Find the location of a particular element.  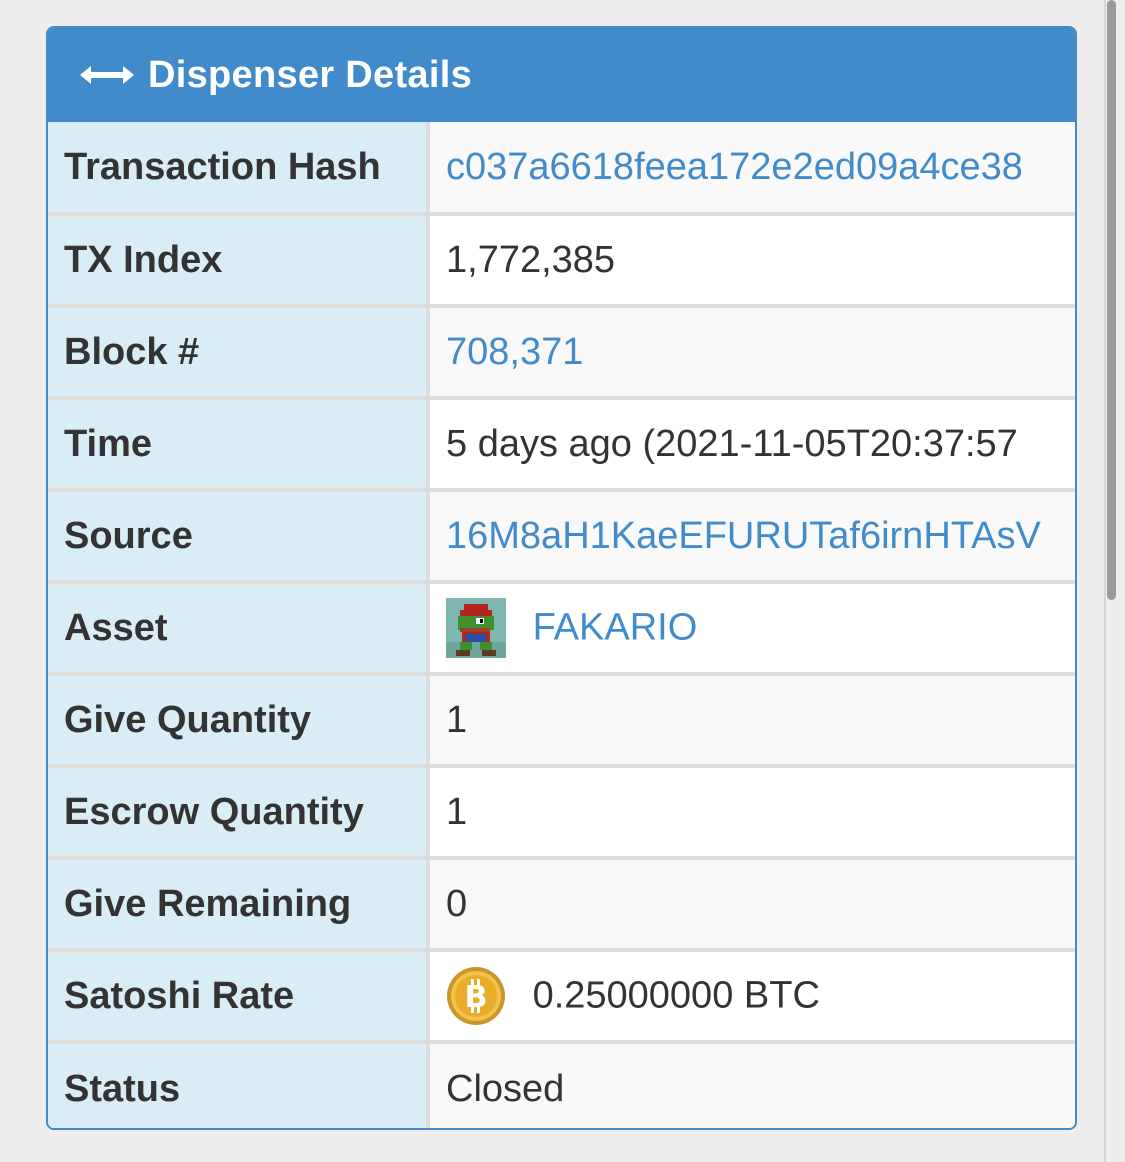

table-row-source: Source 16M8aH1KaeEFURUTaf6irnHTAsV is located at coordinates (561, 535).